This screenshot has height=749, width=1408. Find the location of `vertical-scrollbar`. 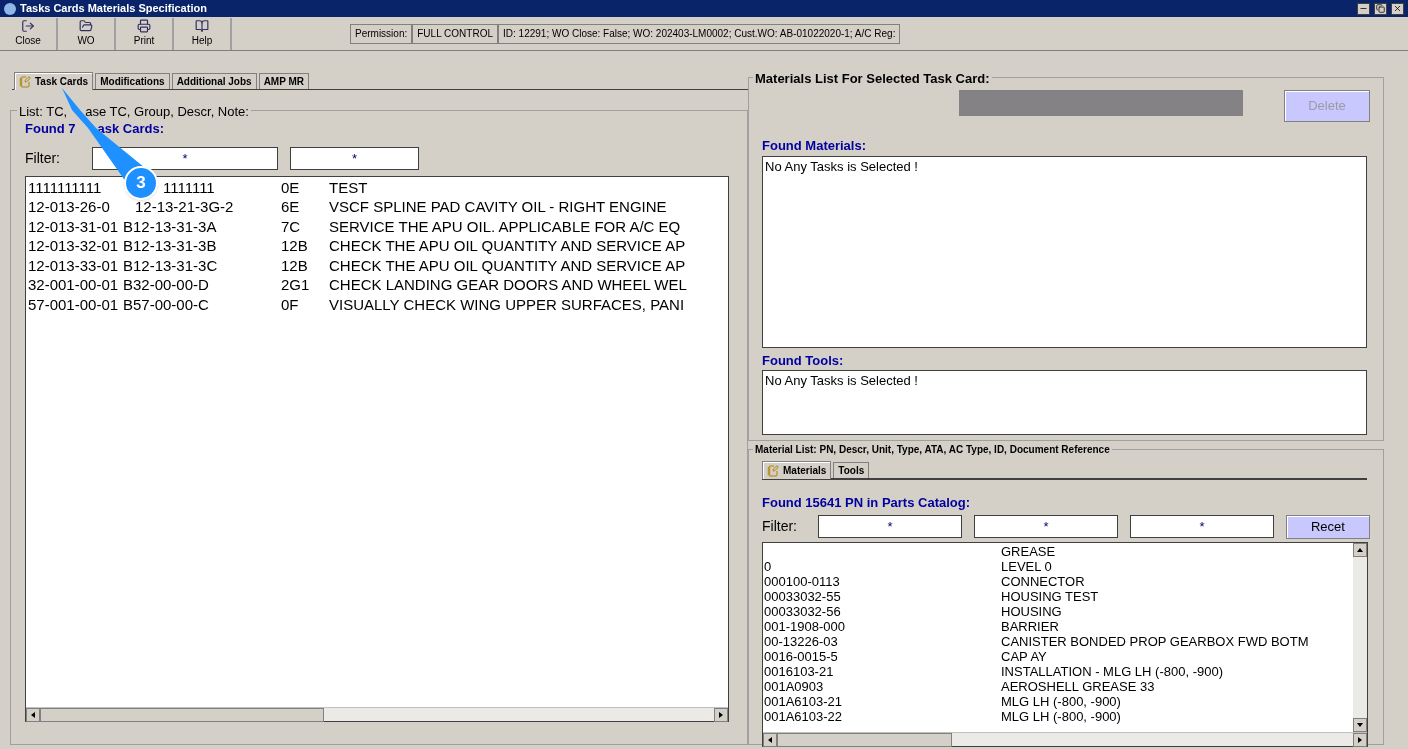

vertical-scrollbar is located at coordinates (1360, 637).